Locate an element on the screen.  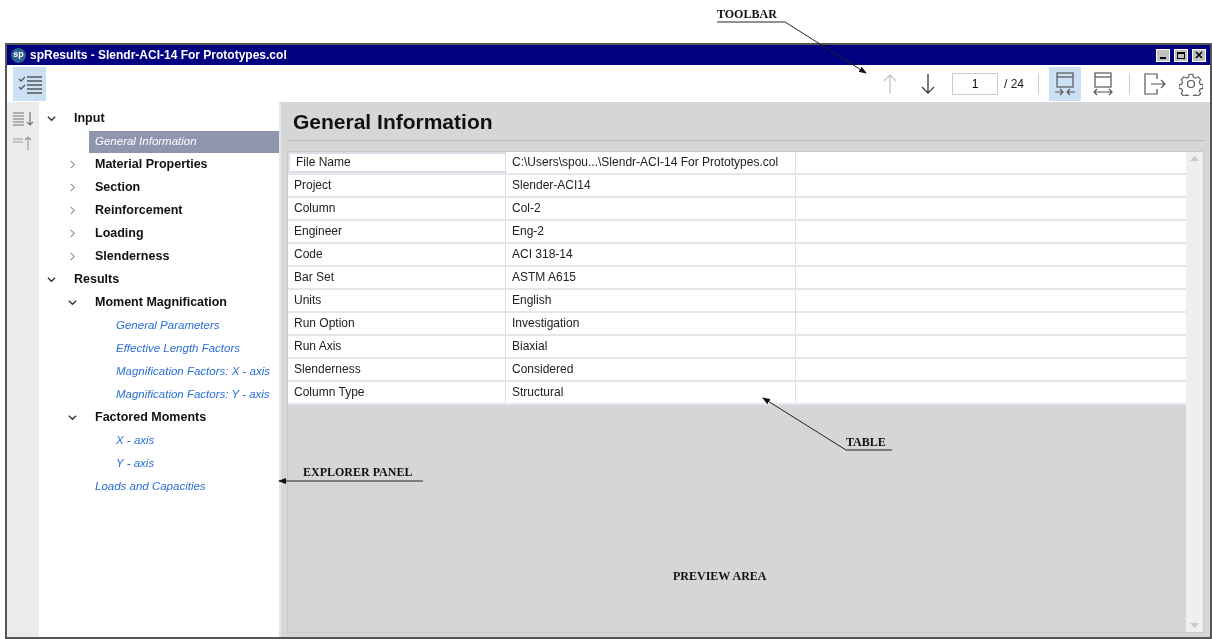
maximize-button is located at coordinates (1181, 55).